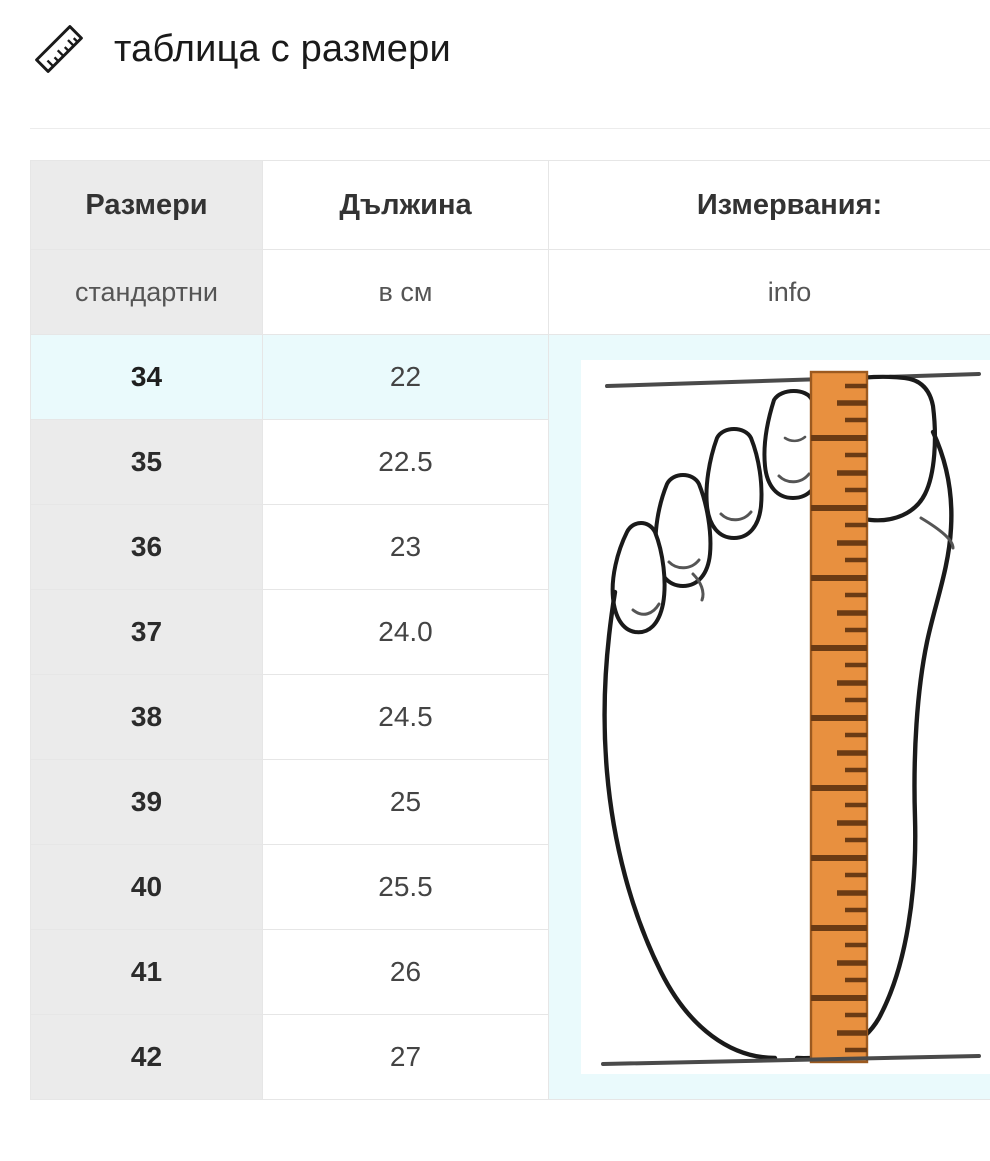 This screenshot has width=990, height=1161. What do you see at coordinates (146, 547) in the screenshot?
I see `cell-size: 36` at bounding box center [146, 547].